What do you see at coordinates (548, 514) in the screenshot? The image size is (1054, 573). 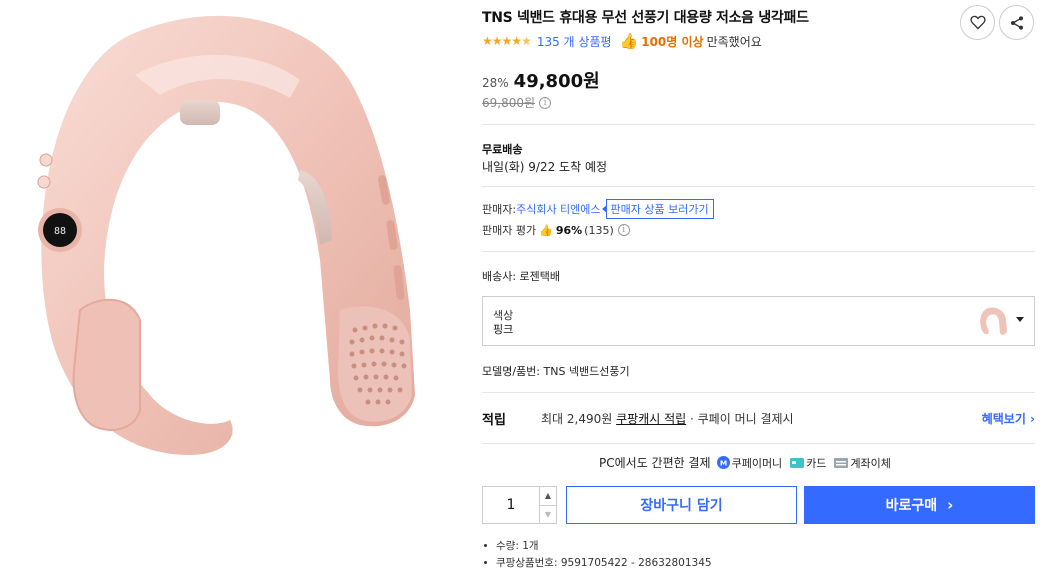 I see `quantity-decrease-button: ▼` at bounding box center [548, 514].